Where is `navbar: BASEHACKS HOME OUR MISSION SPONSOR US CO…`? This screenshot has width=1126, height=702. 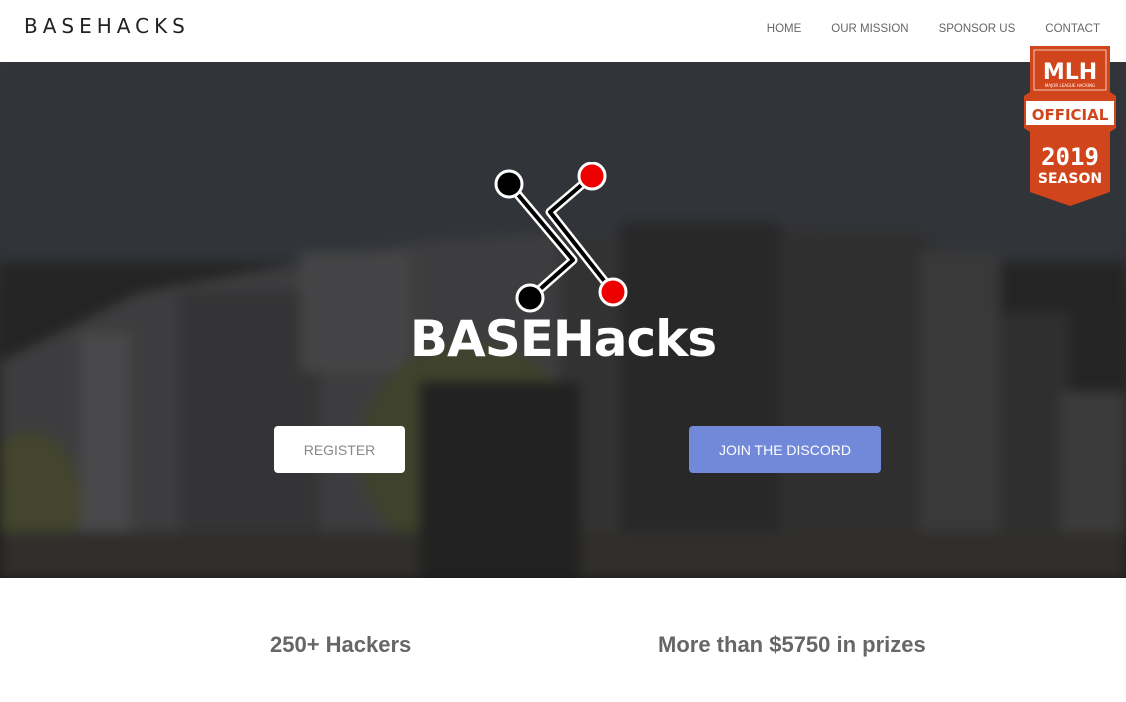
navbar: BASEHACKS HOME OUR MISSION SPONSOR US CO… is located at coordinates (563, 31).